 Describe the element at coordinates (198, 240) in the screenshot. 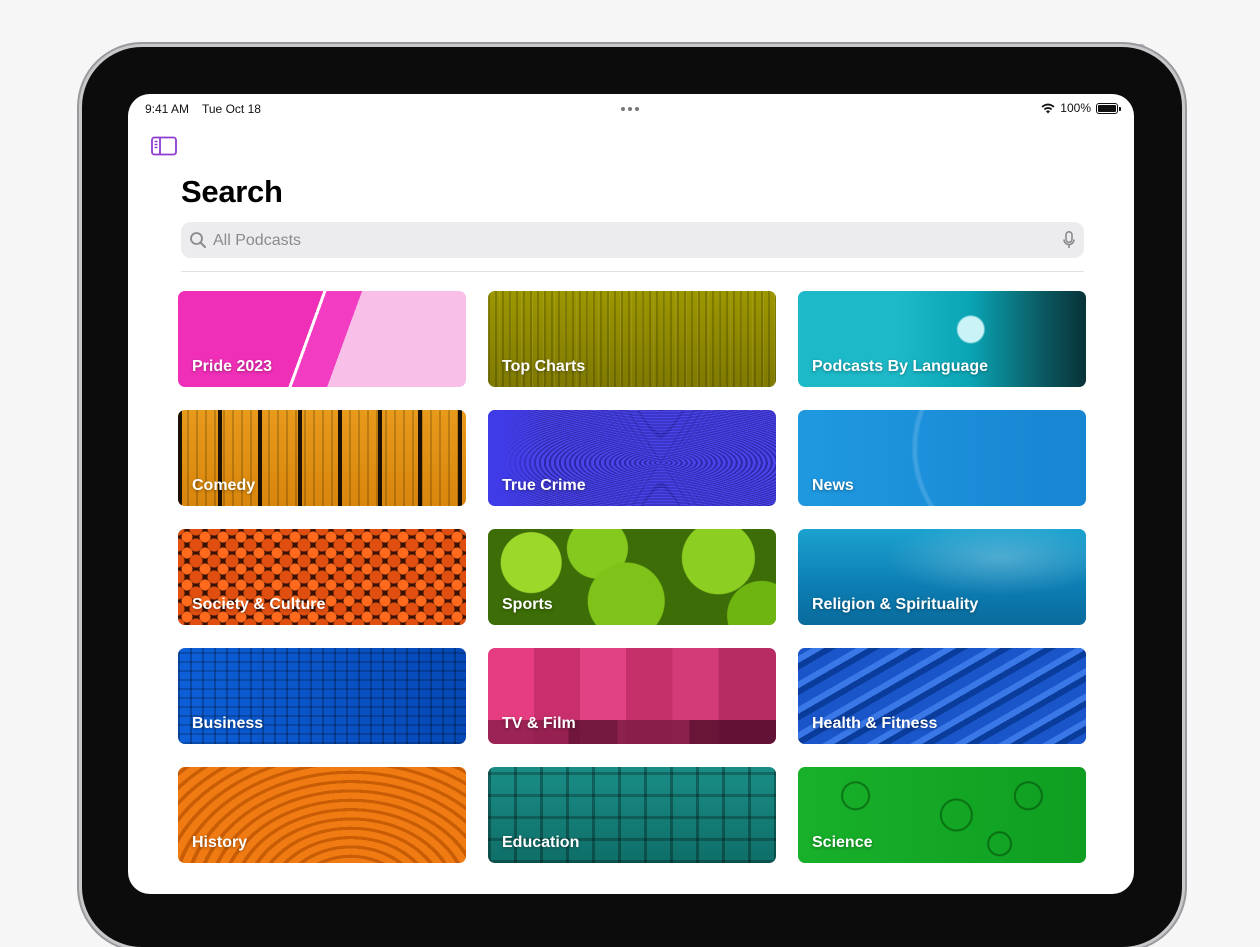

I see `search-icon` at that location.